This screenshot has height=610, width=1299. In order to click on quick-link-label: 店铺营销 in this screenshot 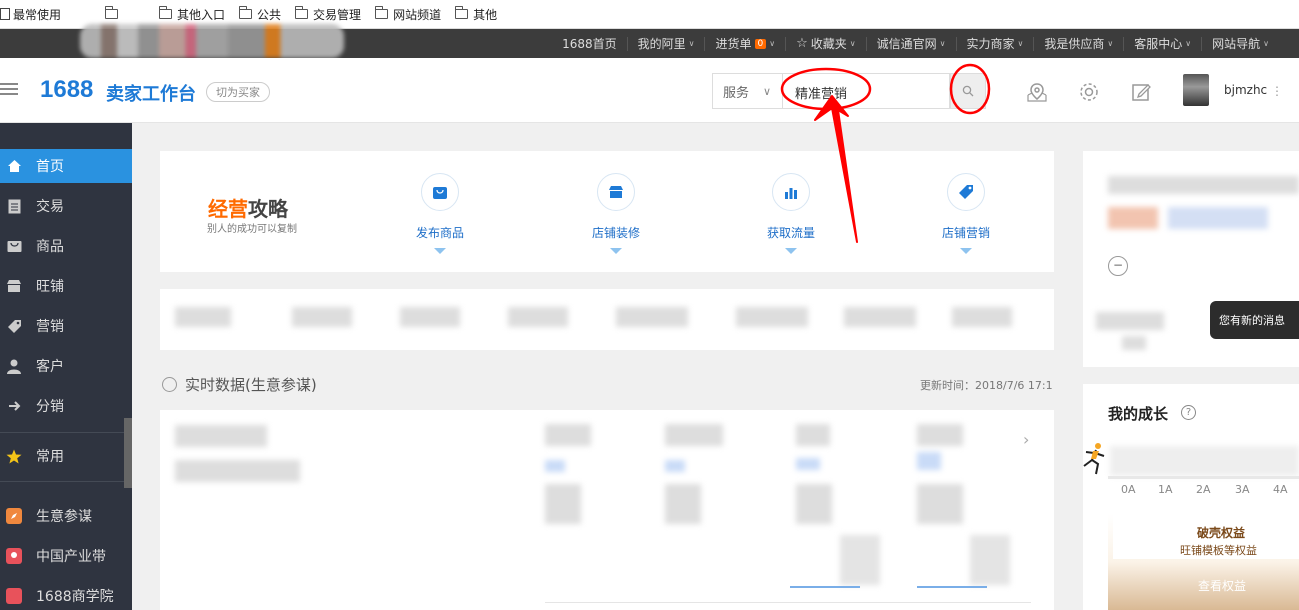, I will do `click(965, 233)`.